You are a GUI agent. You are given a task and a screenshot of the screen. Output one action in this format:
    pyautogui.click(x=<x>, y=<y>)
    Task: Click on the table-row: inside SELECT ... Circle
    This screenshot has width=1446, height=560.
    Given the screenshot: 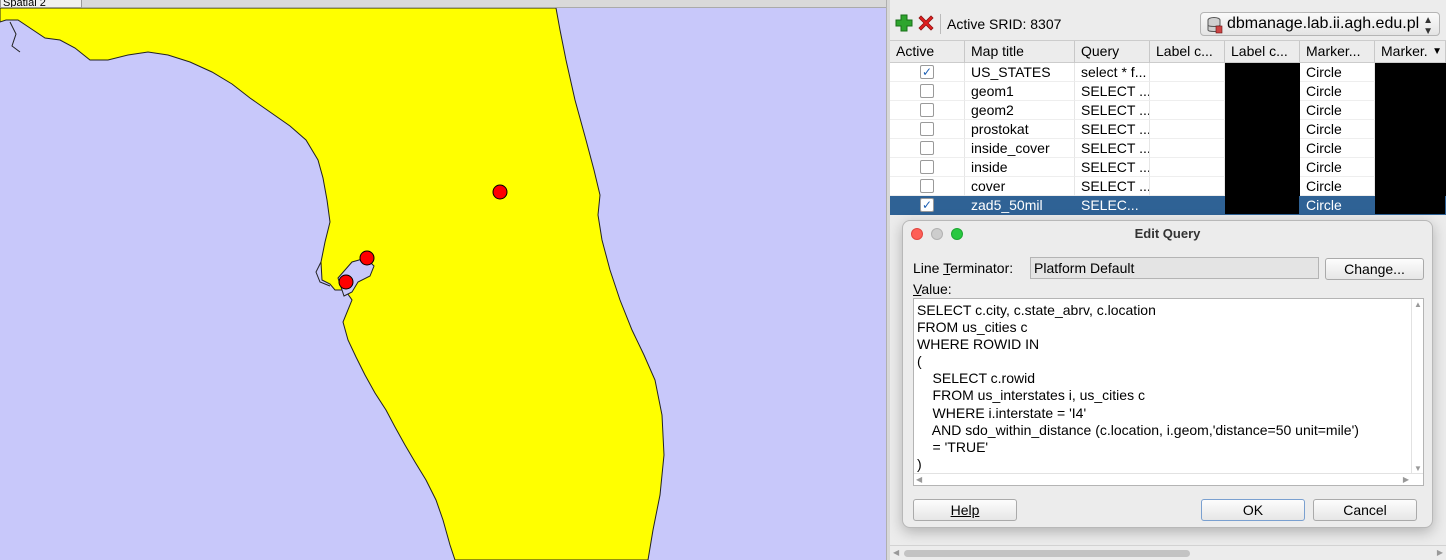 What is the action you would take?
    pyautogui.click(x=1168, y=167)
    